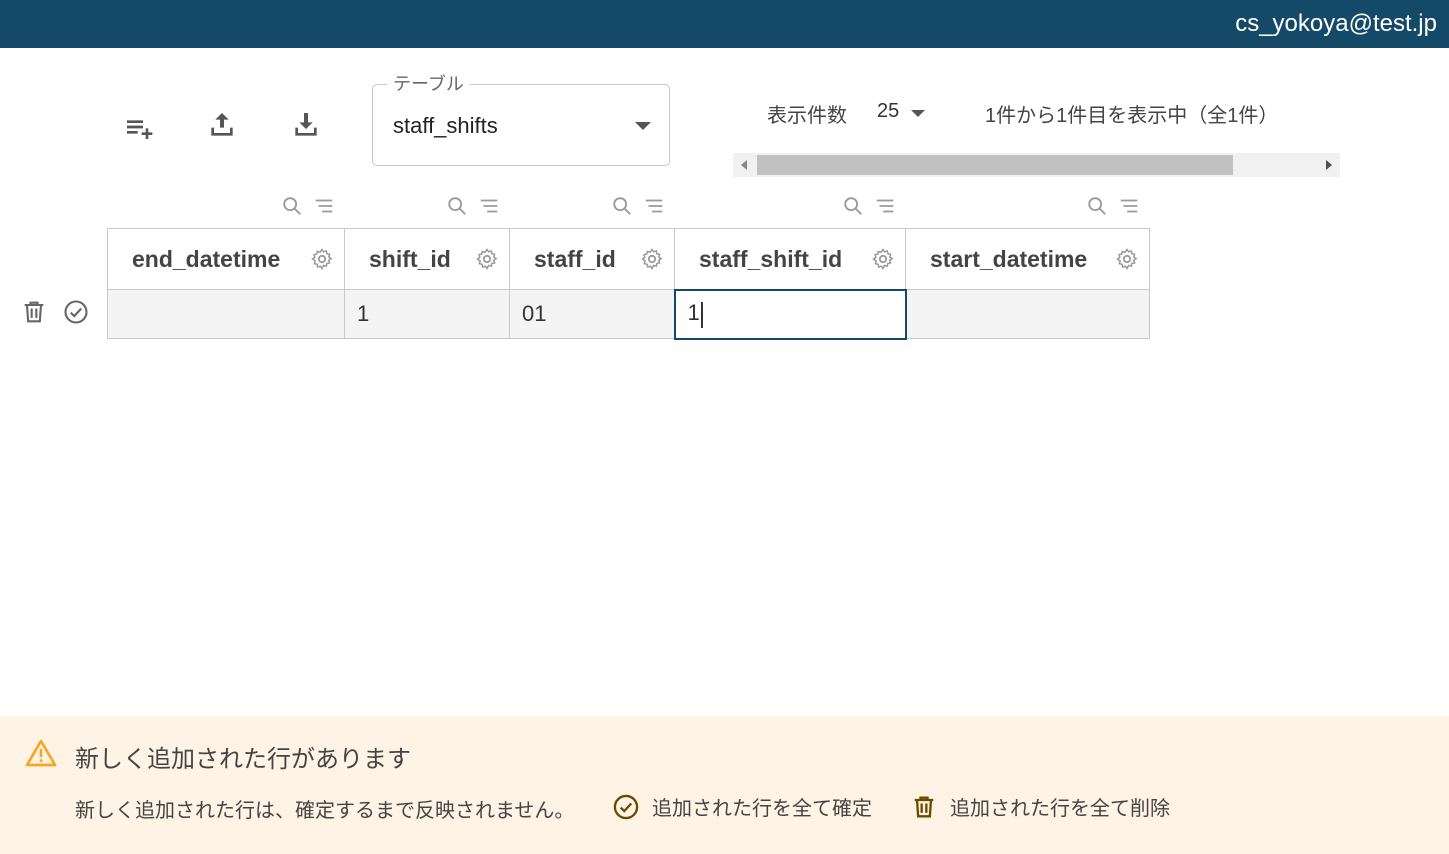 This screenshot has width=1449, height=854. What do you see at coordinates (41, 753) in the screenshot?
I see `warning-icon` at bounding box center [41, 753].